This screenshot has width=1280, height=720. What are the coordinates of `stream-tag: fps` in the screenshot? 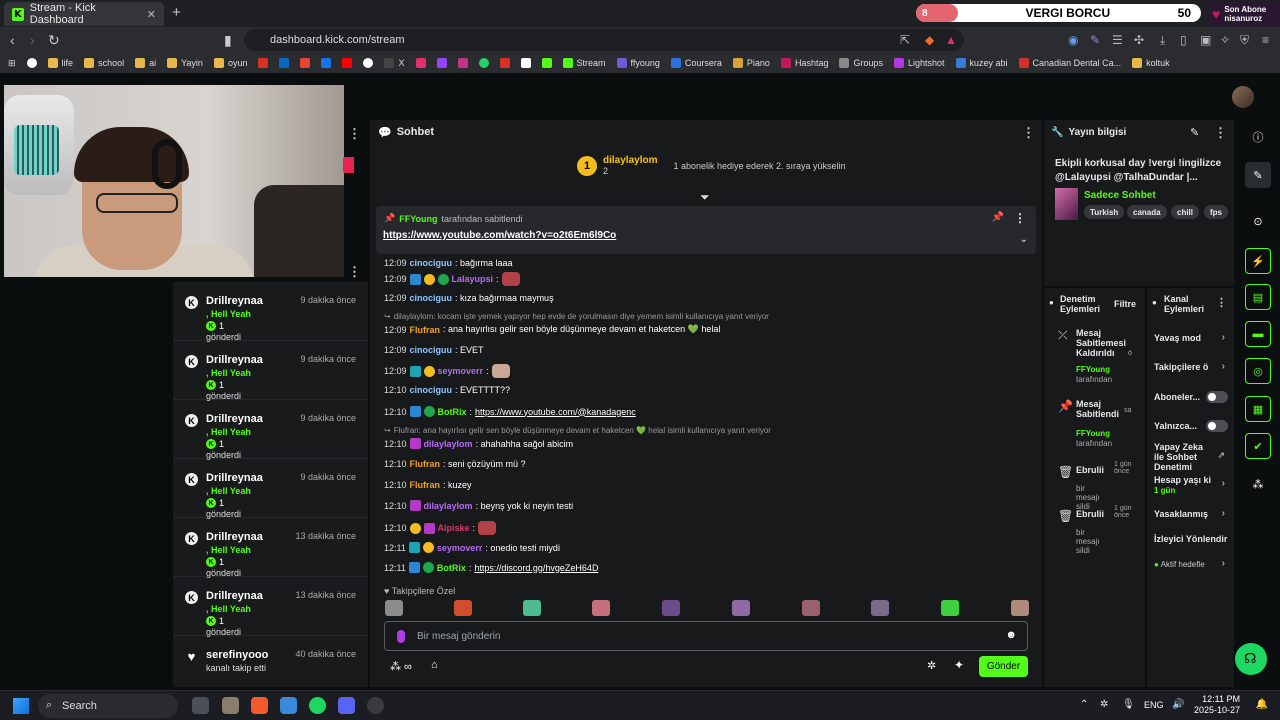 It's located at (1216, 212).